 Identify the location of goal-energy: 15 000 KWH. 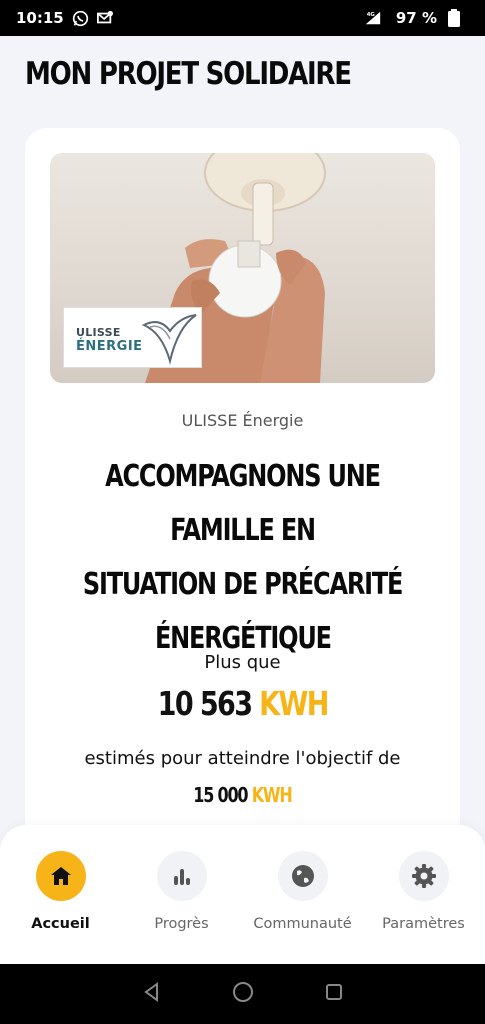
(242, 795).